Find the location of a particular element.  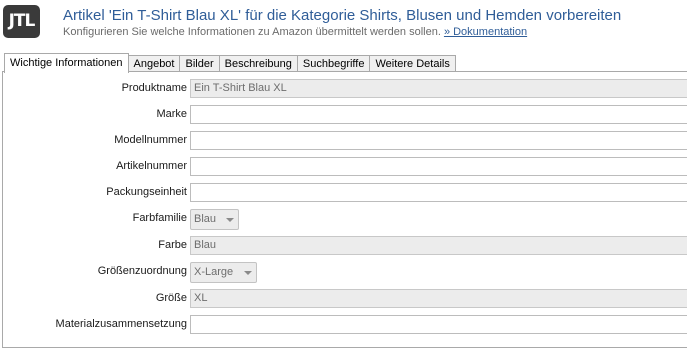

artikelnummer-label: Artikelnummer is located at coordinates (151, 166).